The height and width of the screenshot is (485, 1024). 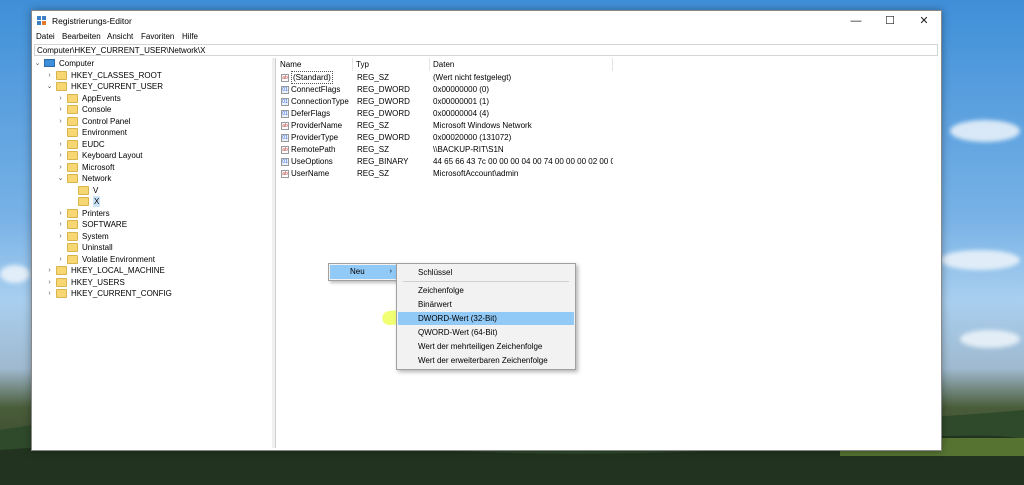 What do you see at coordinates (168, 201) in the screenshot?
I see `tree-item: X` at bounding box center [168, 201].